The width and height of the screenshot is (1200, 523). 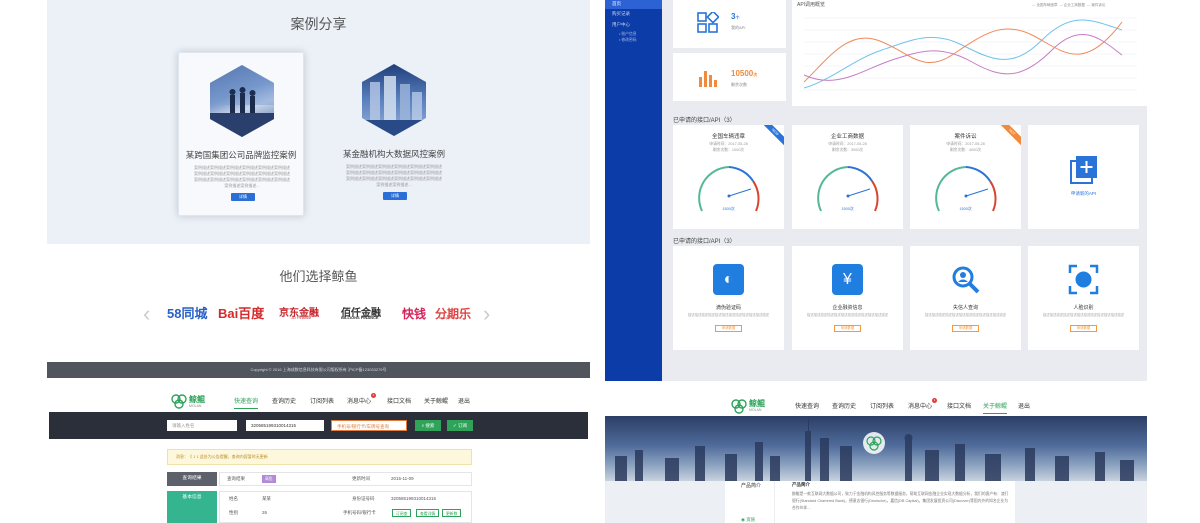 What do you see at coordinates (847, 279) in the screenshot?
I see `yen-doc-icon: ¥` at bounding box center [847, 279].